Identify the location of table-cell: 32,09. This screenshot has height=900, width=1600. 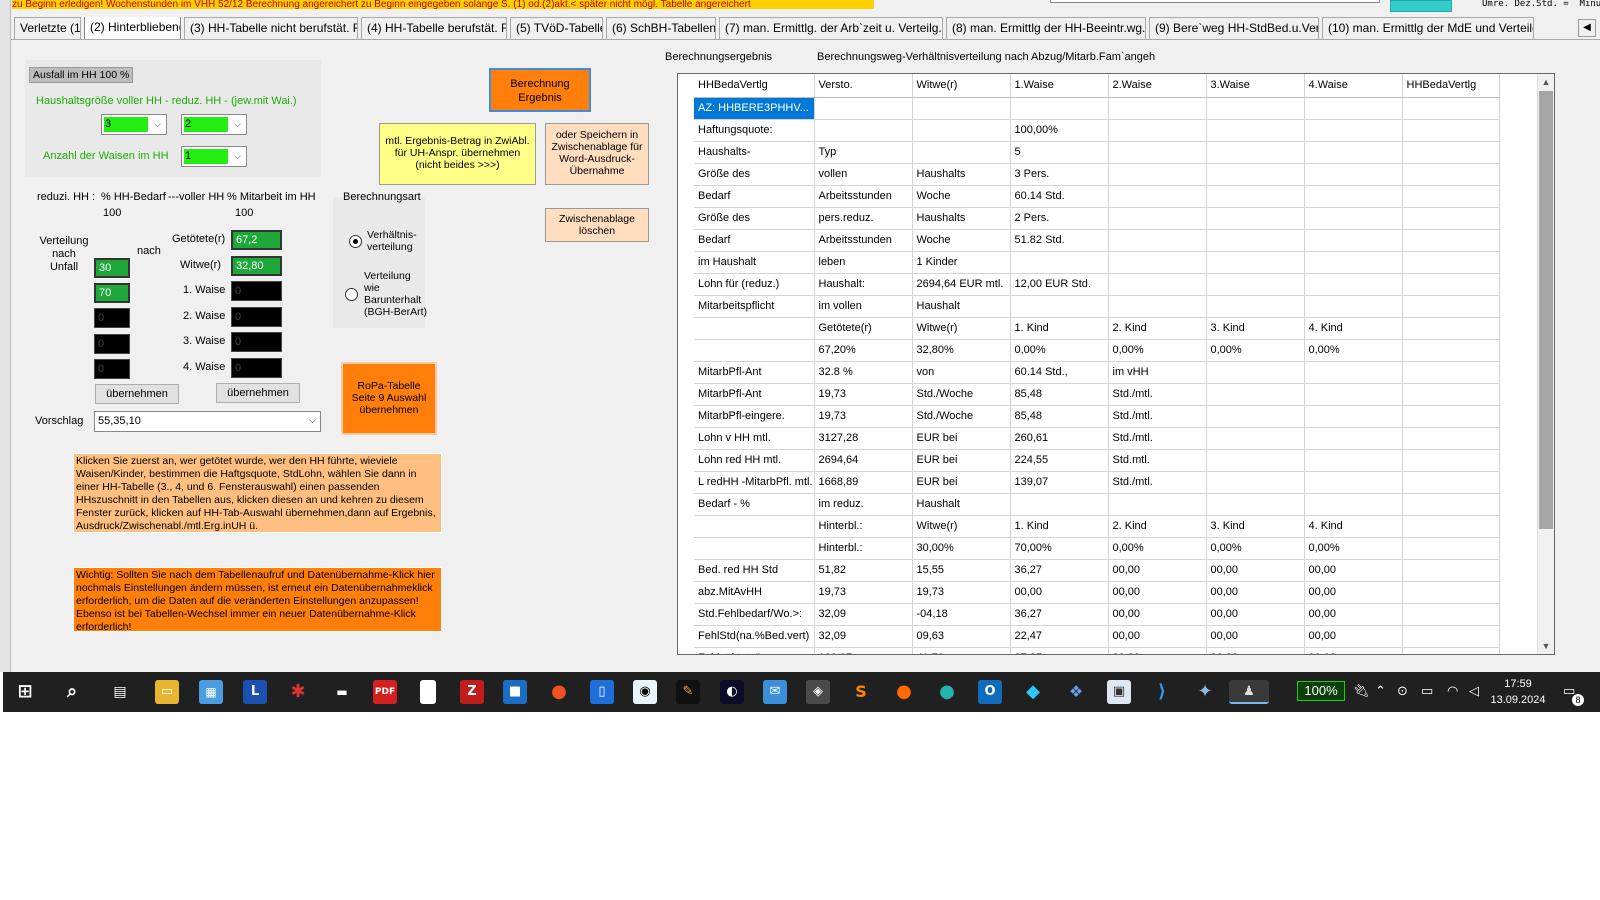
(863, 614).